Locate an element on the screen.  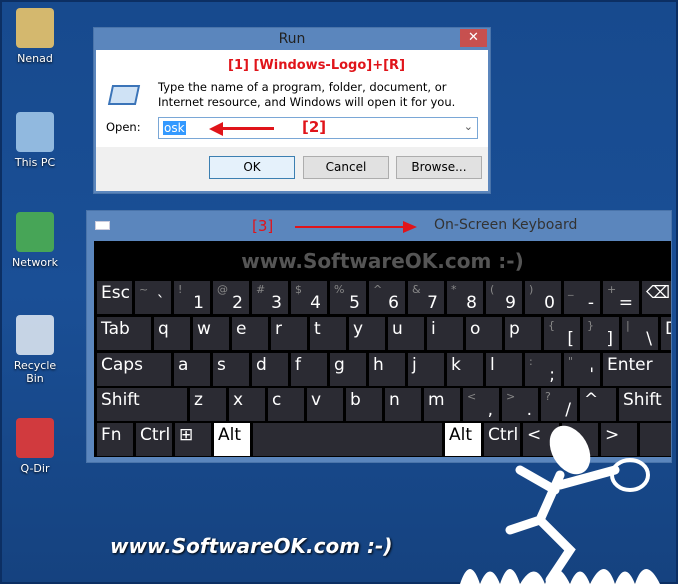
open-label: Open: is located at coordinates (123, 127).